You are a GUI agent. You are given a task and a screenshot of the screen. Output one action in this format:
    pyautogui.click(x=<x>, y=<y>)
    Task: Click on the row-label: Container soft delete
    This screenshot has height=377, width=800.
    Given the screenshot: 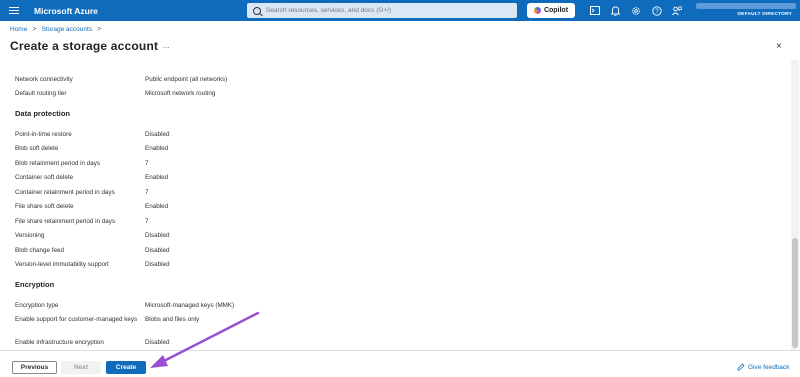 What is the action you would take?
    pyautogui.click(x=44, y=177)
    